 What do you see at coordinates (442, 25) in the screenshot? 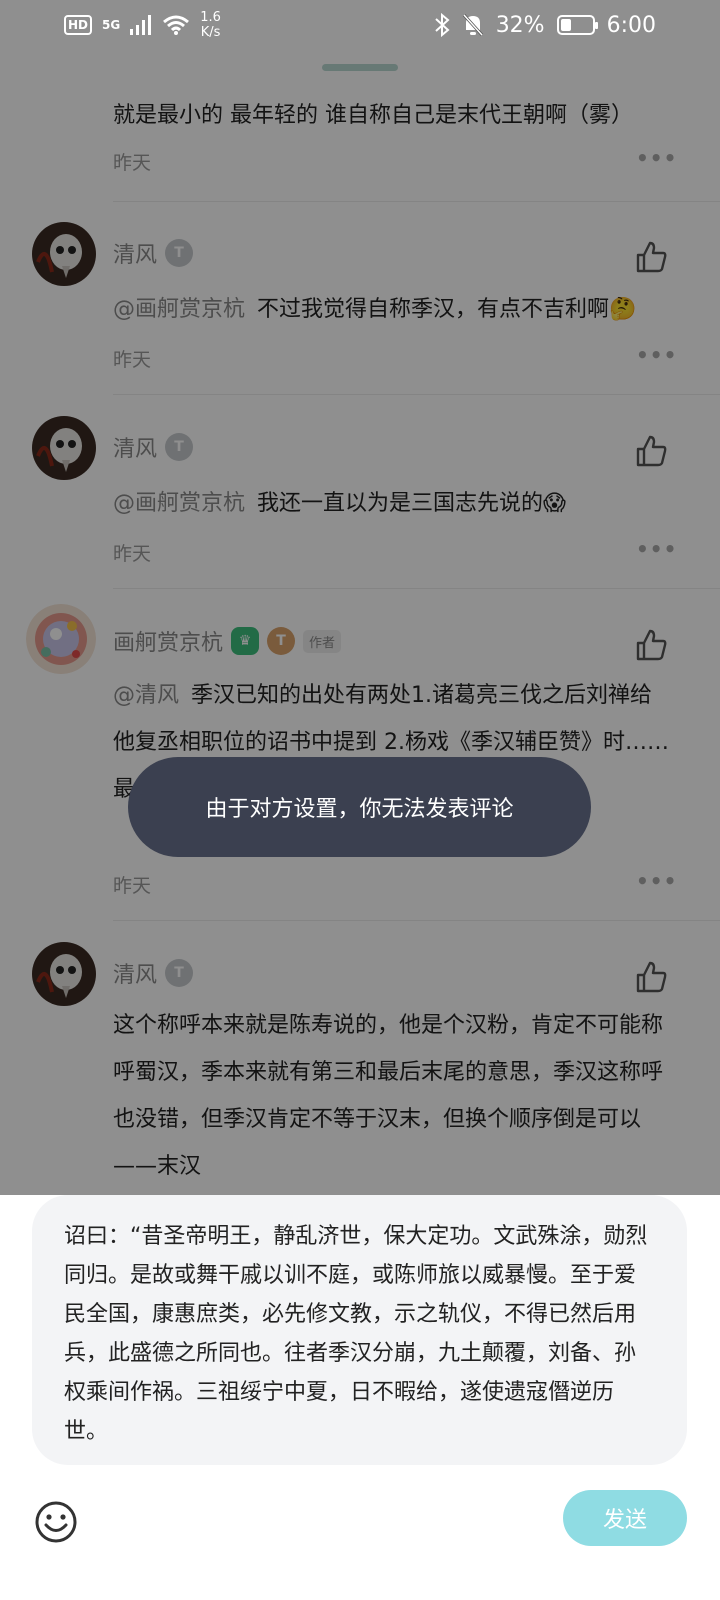
I see `bluetooth-icon` at bounding box center [442, 25].